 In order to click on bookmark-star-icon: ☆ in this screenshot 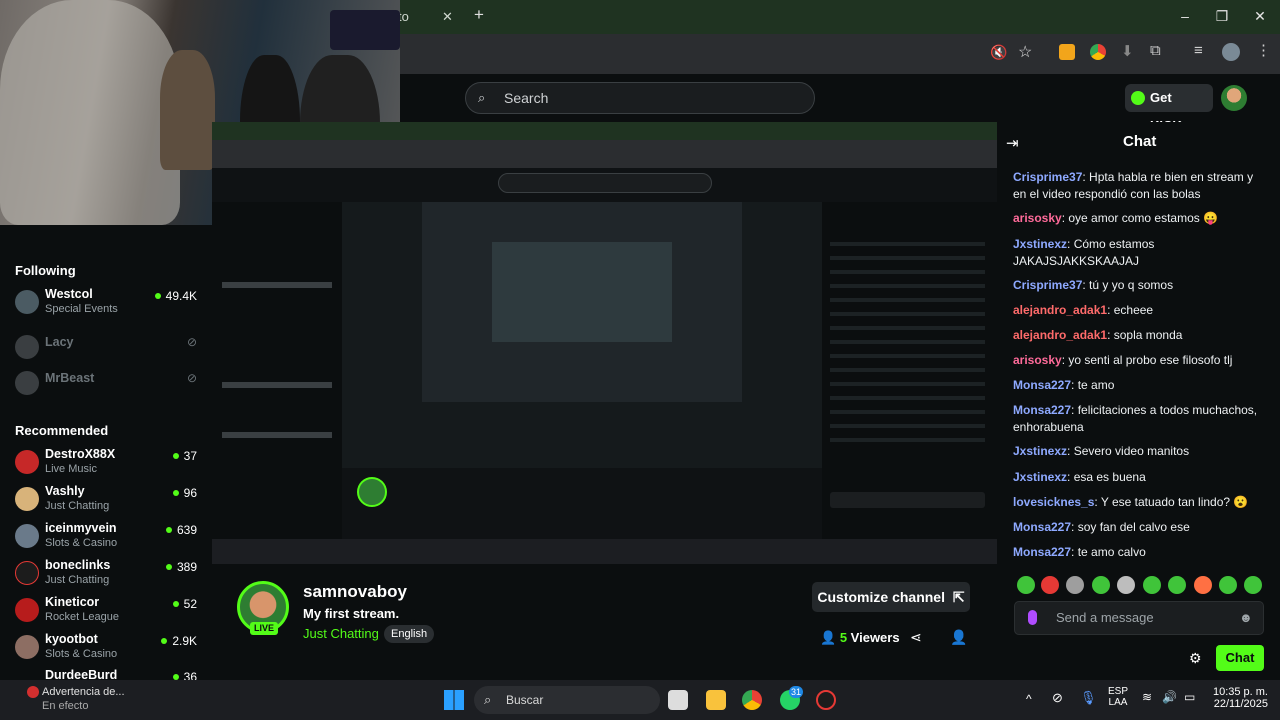, I will do `click(1025, 52)`.